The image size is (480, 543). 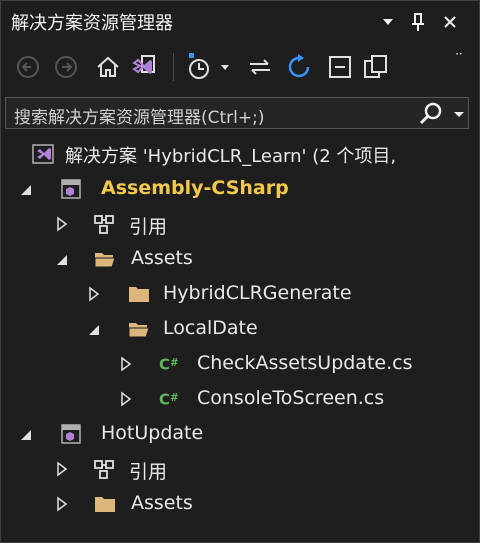 I want to click on forward-button, so click(x=66, y=67).